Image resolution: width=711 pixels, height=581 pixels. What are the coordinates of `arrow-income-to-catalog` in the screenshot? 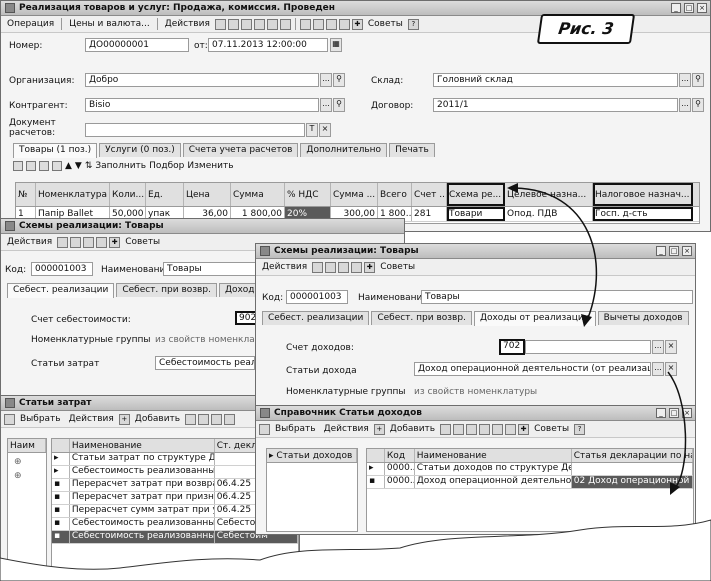 It's located at (677, 430).